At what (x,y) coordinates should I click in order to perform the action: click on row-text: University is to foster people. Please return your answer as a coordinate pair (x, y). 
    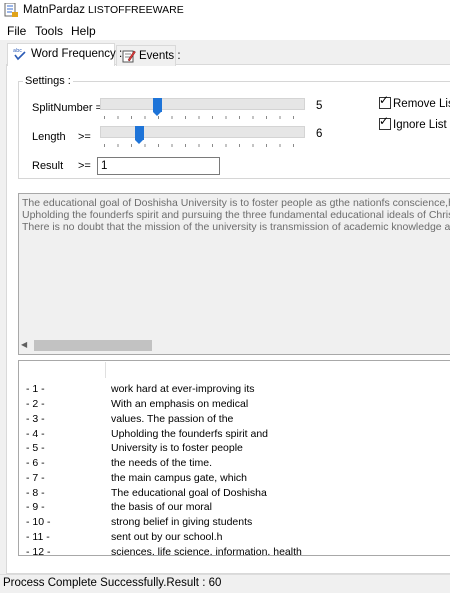
    Looking at the image, I should click on (177, 448).